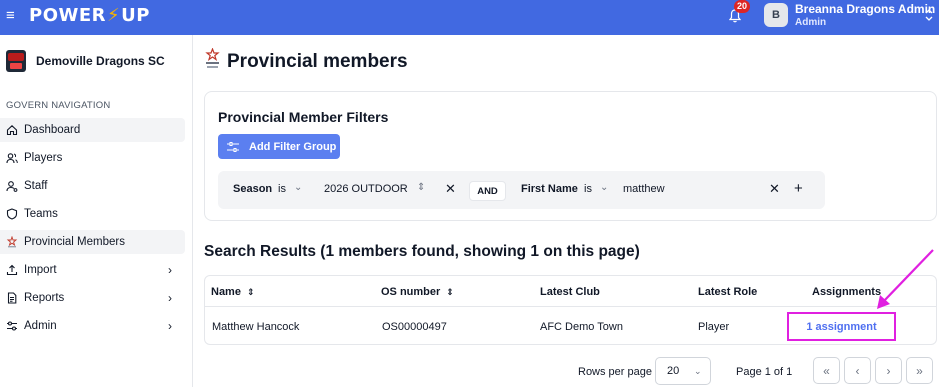  Describe the element at coordinates (581, 327) in the screenshot. I see `cell-latest-club: AFC Demo Town` at that location.